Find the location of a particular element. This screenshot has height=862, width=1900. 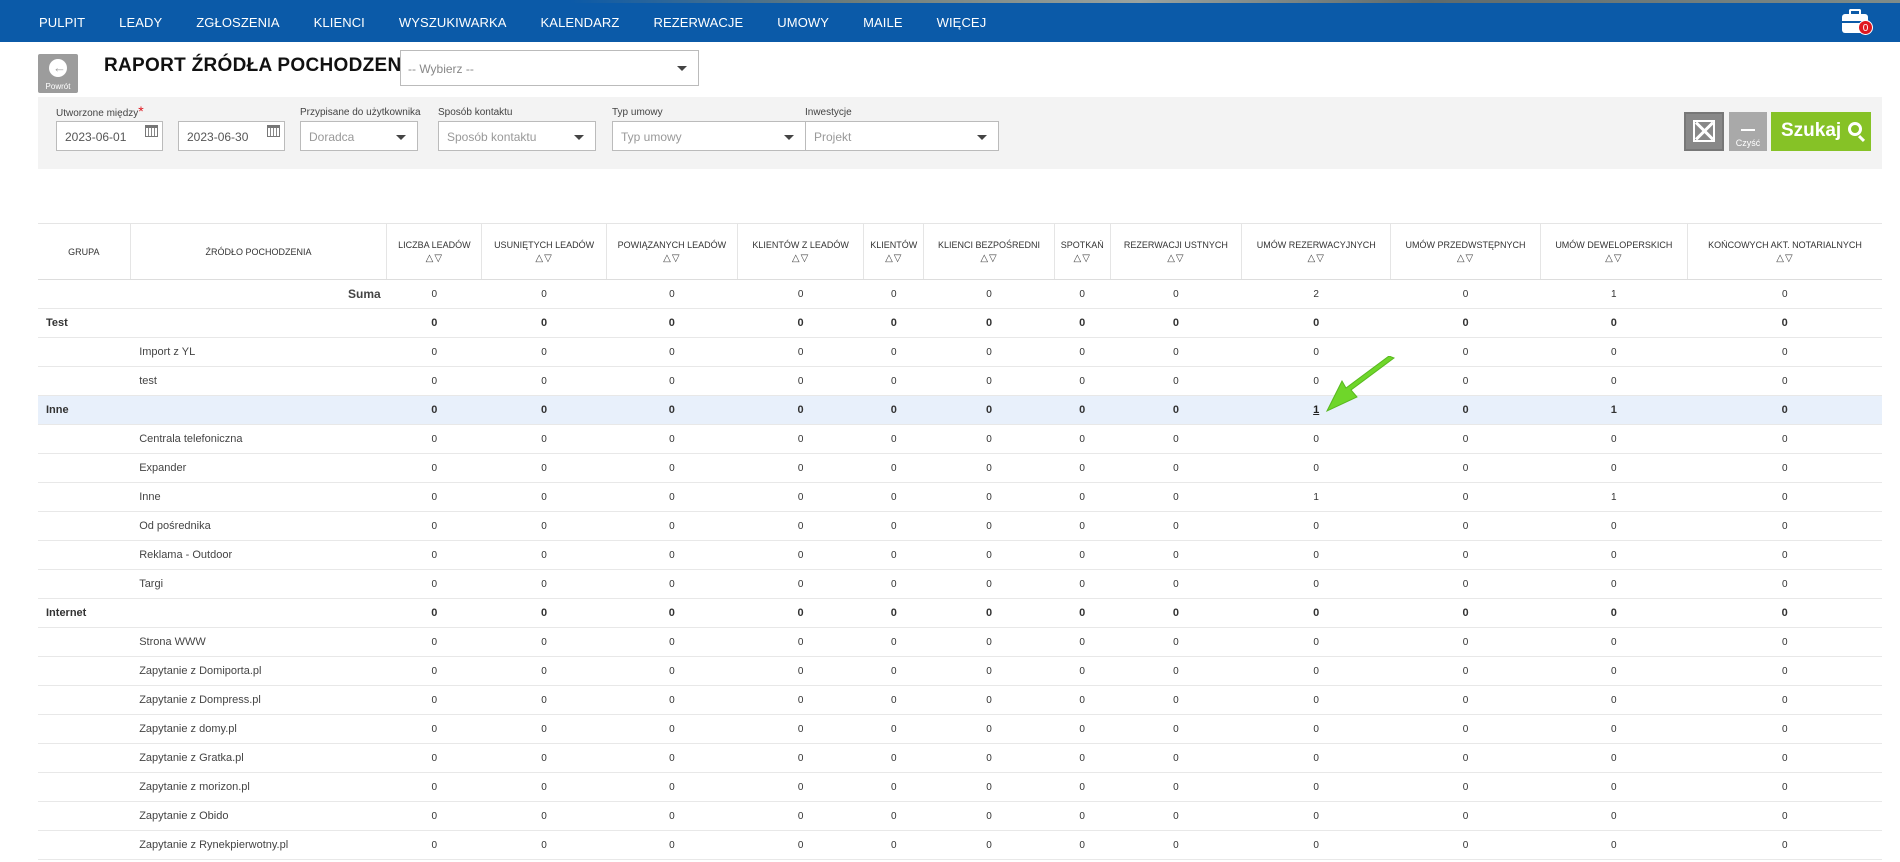

table-row: Zapytanie z Obido 0 0 0 0 0 0 0 0 0 0 0 0 is located at coordinates (960, 816).